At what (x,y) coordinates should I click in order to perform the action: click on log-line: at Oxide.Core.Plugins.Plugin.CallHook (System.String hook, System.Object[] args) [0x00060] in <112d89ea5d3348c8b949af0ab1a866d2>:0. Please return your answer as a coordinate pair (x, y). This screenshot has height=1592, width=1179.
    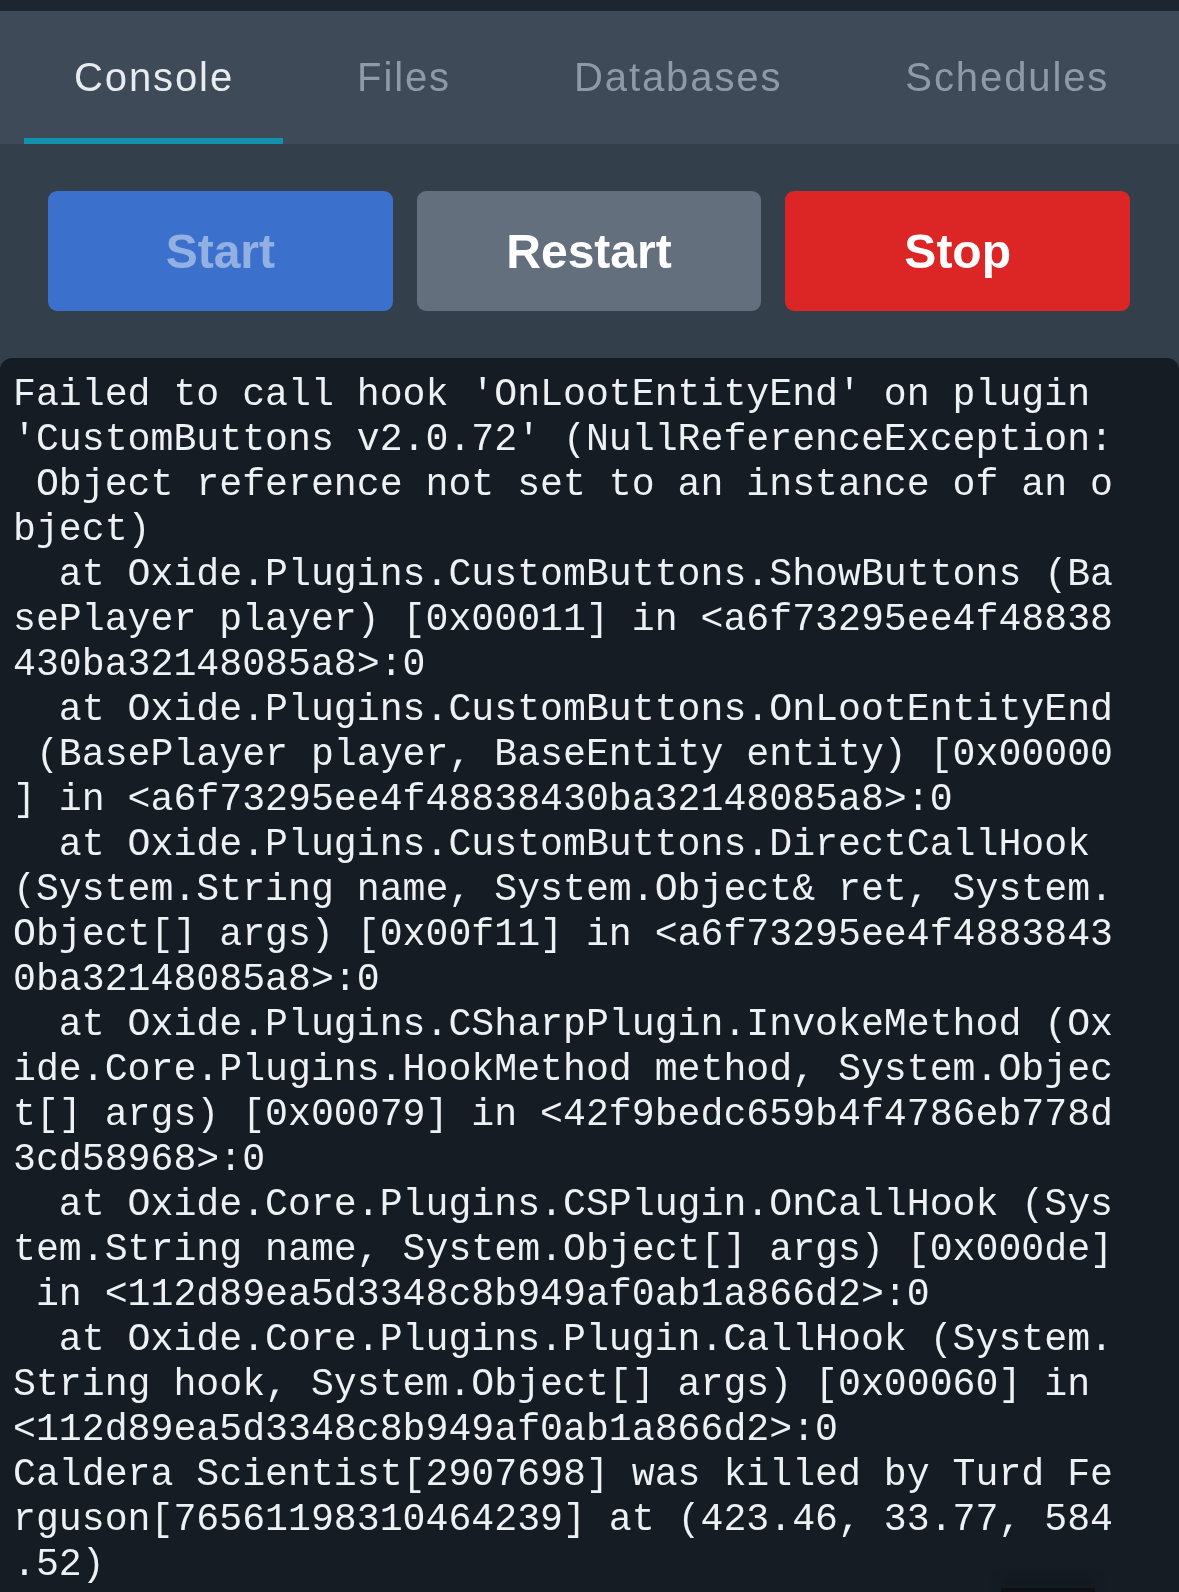
    Looking at the image, I should click on (563, 1384).